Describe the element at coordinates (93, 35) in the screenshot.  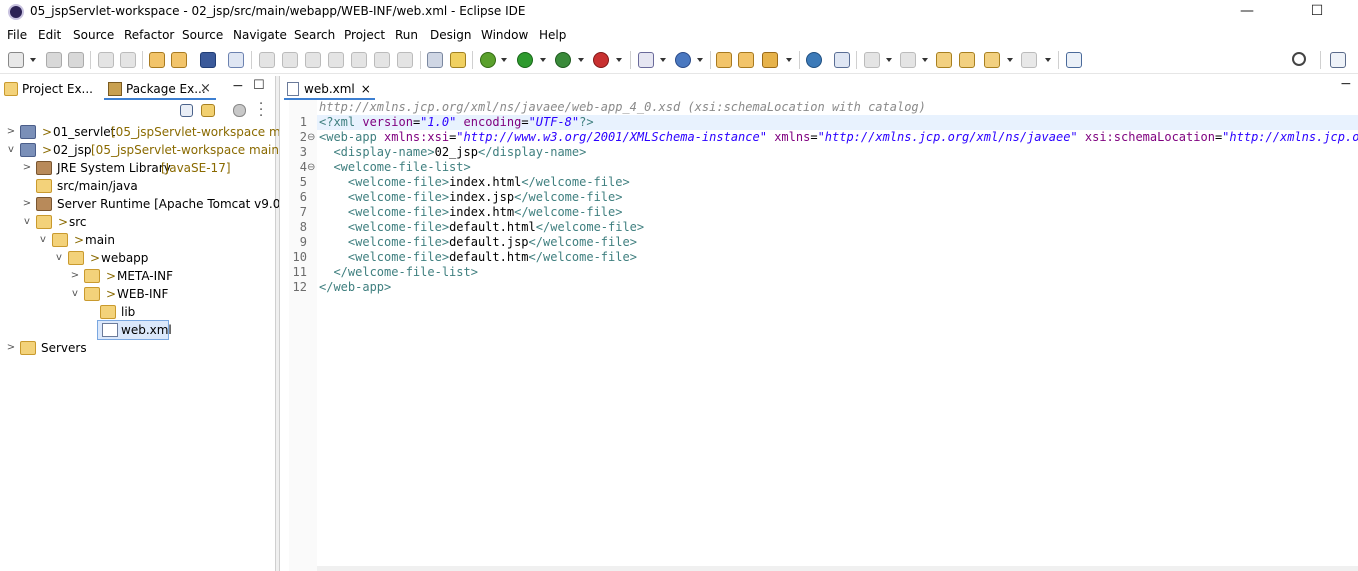
I see `menu-source: Source` at that location.